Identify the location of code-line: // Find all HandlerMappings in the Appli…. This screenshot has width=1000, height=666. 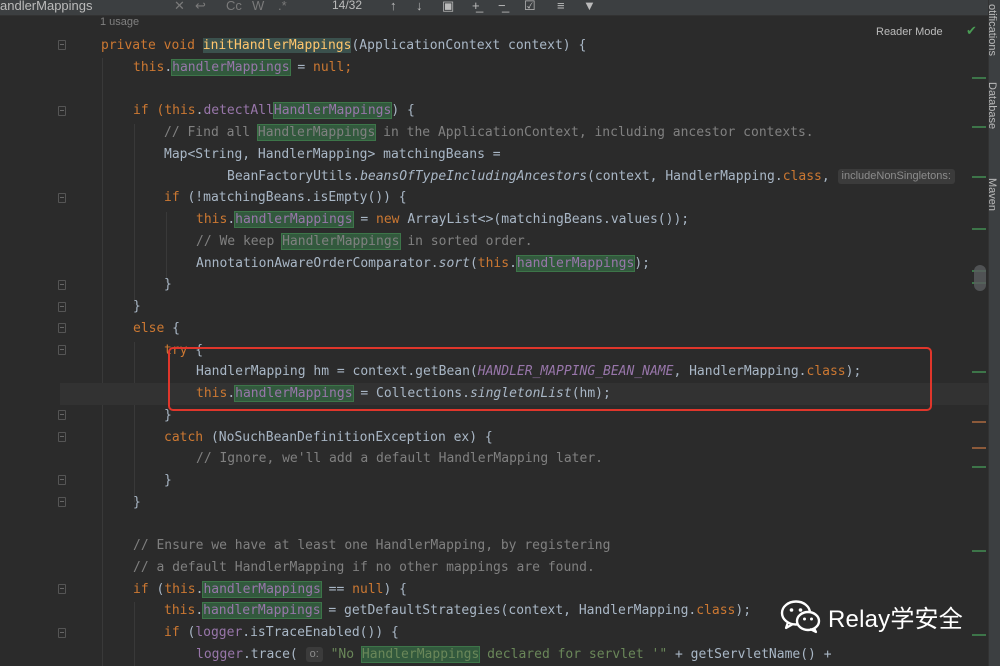
(489, 132).